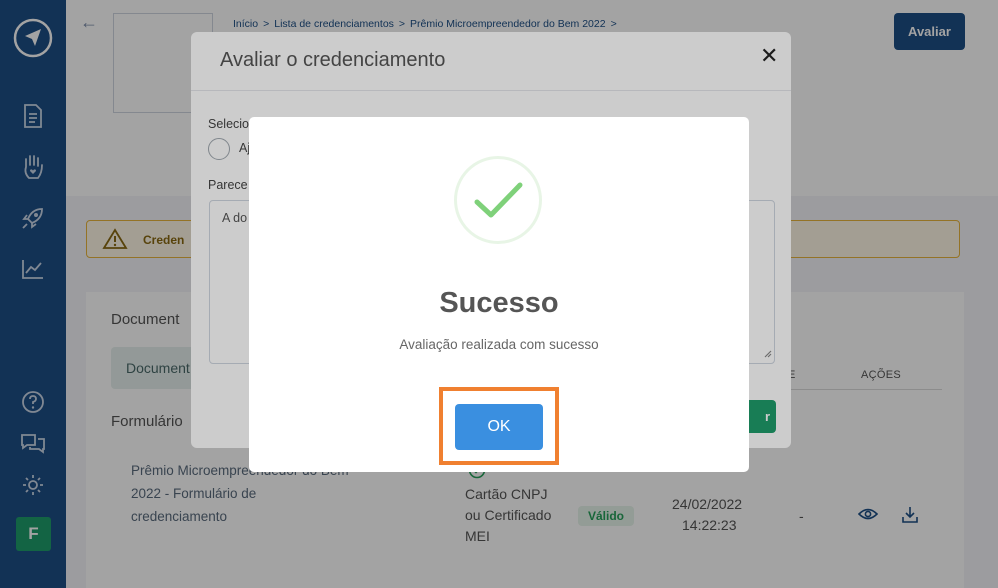  Describe the element at coordinates (498, 200) in the screenshot. I see `success-check-icon` at that location.